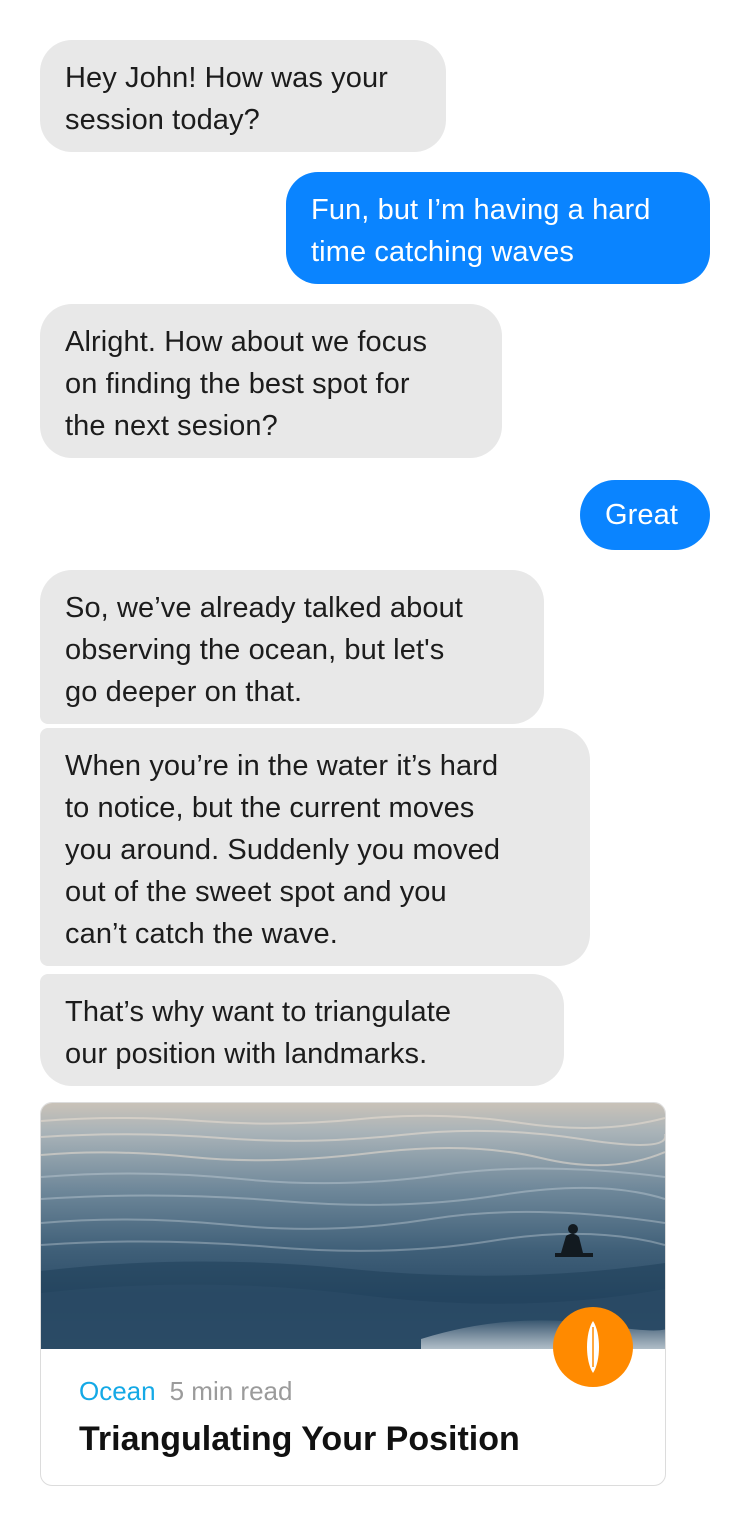 The image size is (750, 1520). What do you see at coordinates (243, 96) in the screenshot?
I see `coach-message-bubble: Hey John! How was your session today?` at bounding box center [243, 96].